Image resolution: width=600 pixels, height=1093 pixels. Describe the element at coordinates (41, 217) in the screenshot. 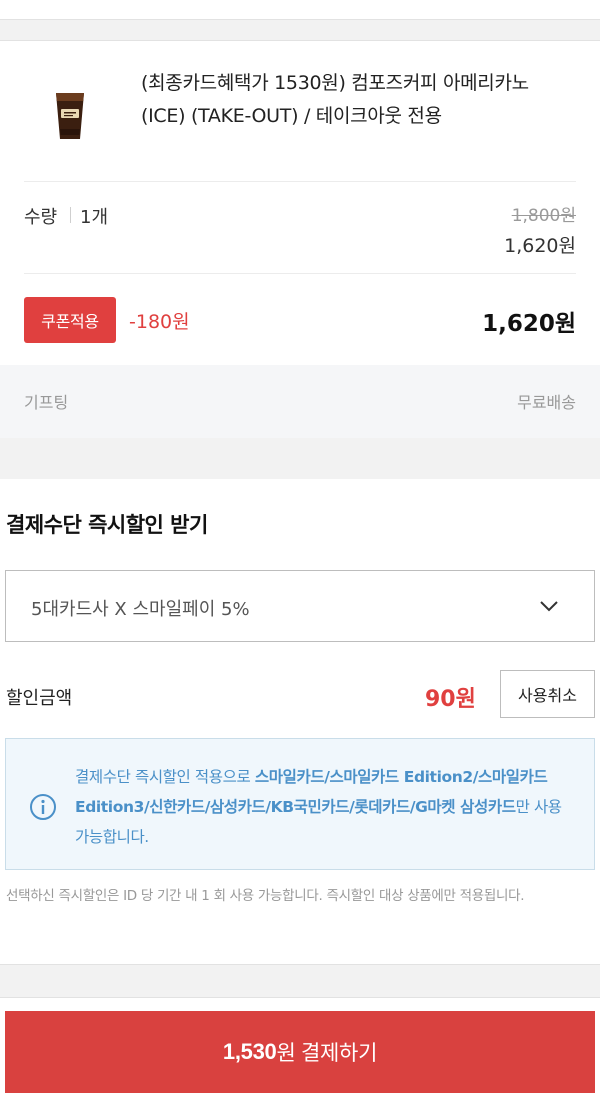

I see `quantity-label: 수량` at that location.